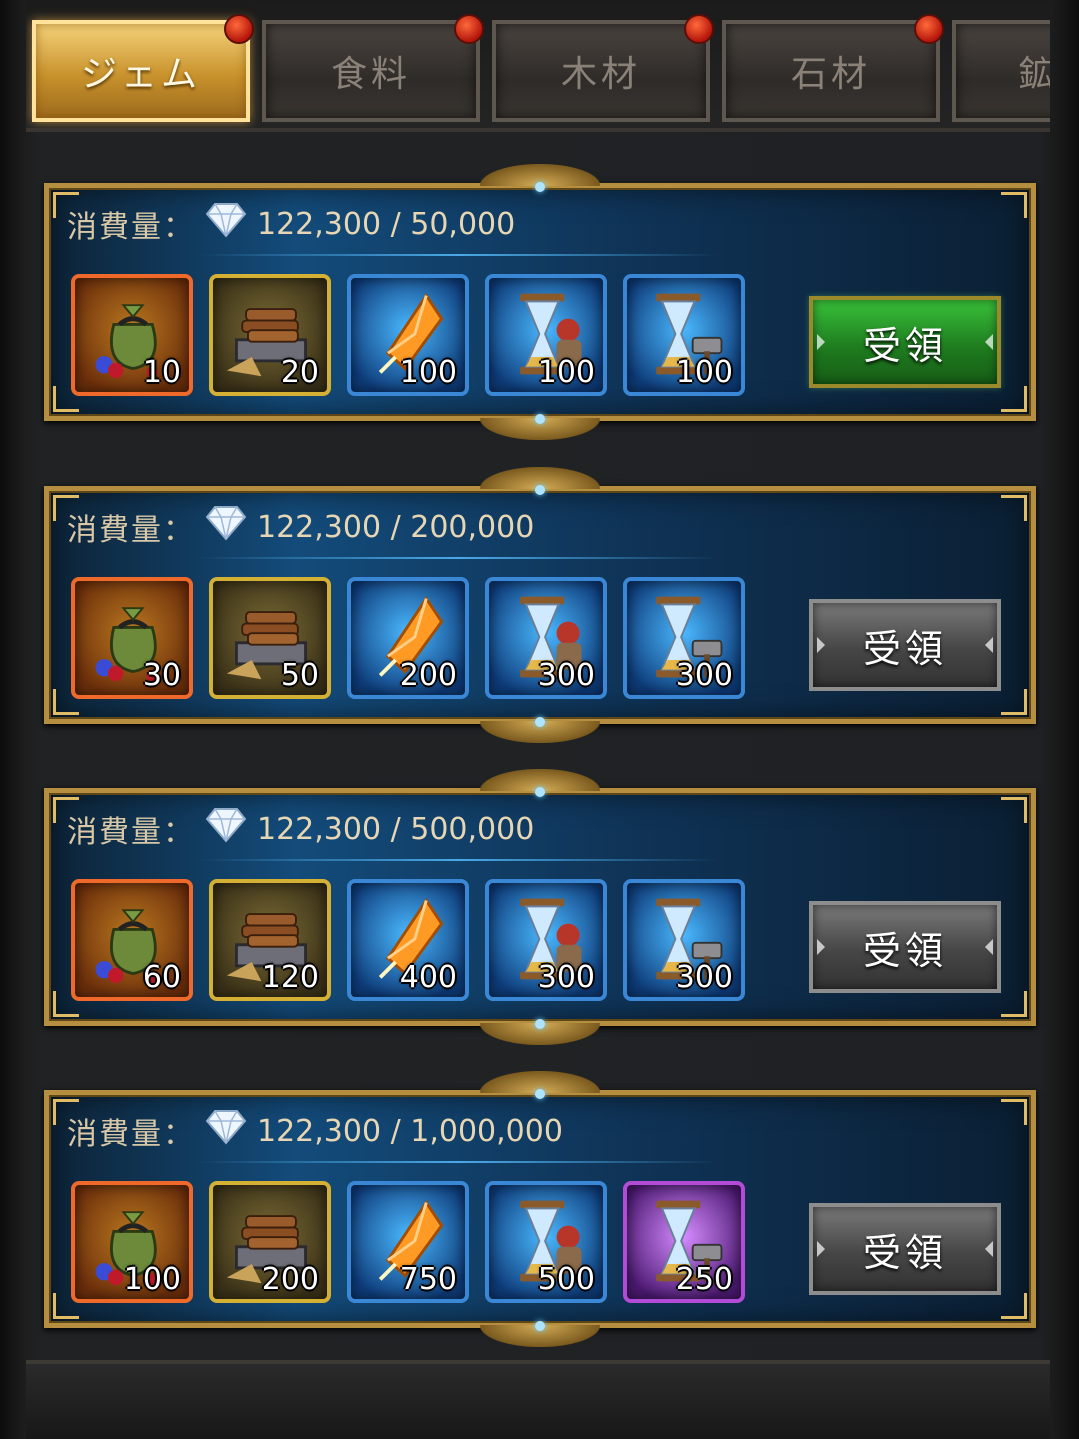 This screenshot has height=1439, width=1079. I want to click on reward-quantity: 30, so click(161, 675).